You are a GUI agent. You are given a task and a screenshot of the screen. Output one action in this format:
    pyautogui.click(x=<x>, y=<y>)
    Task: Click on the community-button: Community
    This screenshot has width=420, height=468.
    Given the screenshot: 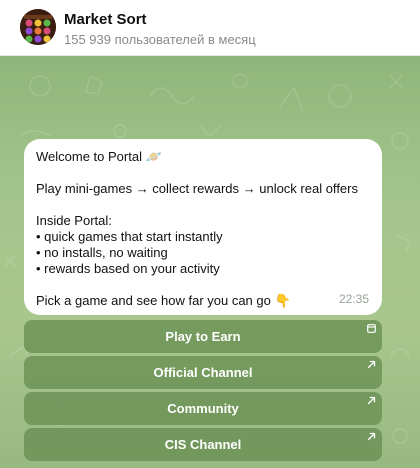 What is the action you would take?
    pyautogui.click(x=203, y=408)
    